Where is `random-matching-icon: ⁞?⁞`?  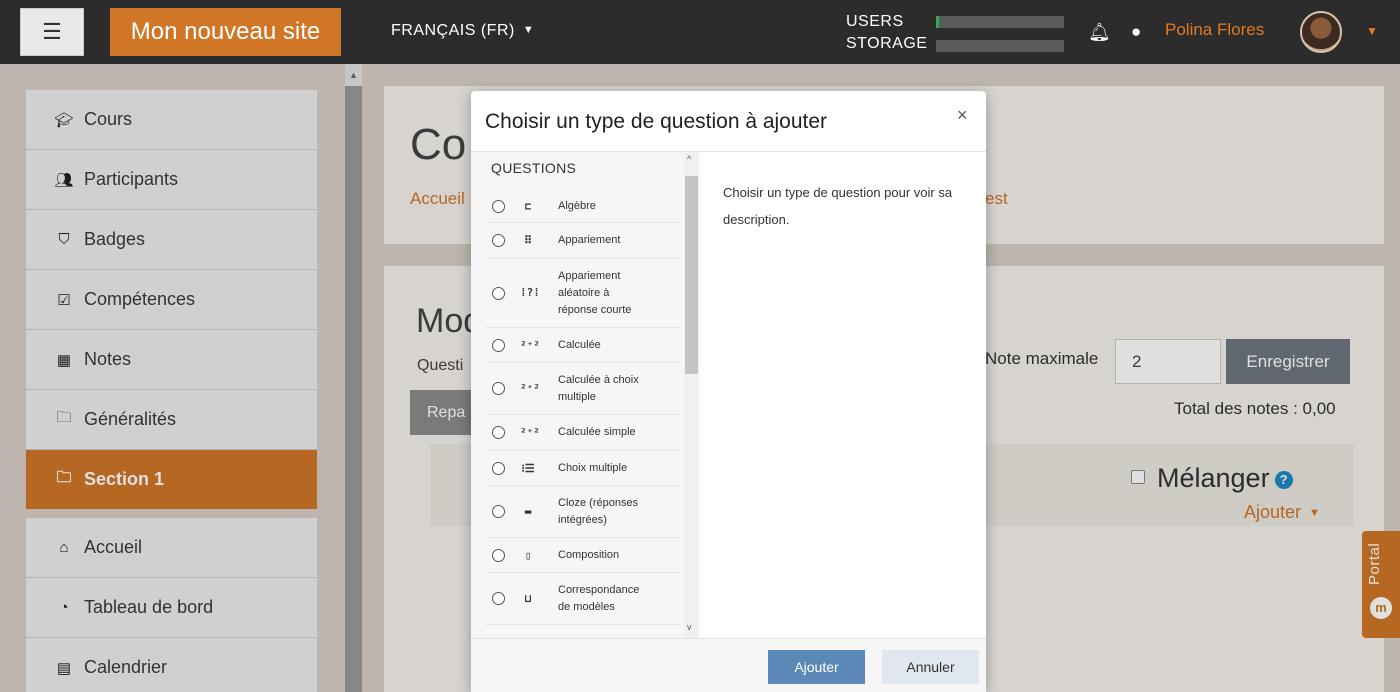
random-matching-icon: ⁞?⁞ is located at coordinates (530, 292).